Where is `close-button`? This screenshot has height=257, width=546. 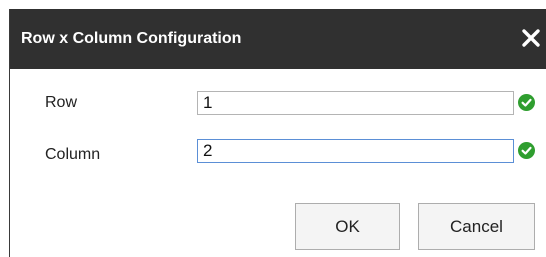 close-button is located at coordinates (531, 38).